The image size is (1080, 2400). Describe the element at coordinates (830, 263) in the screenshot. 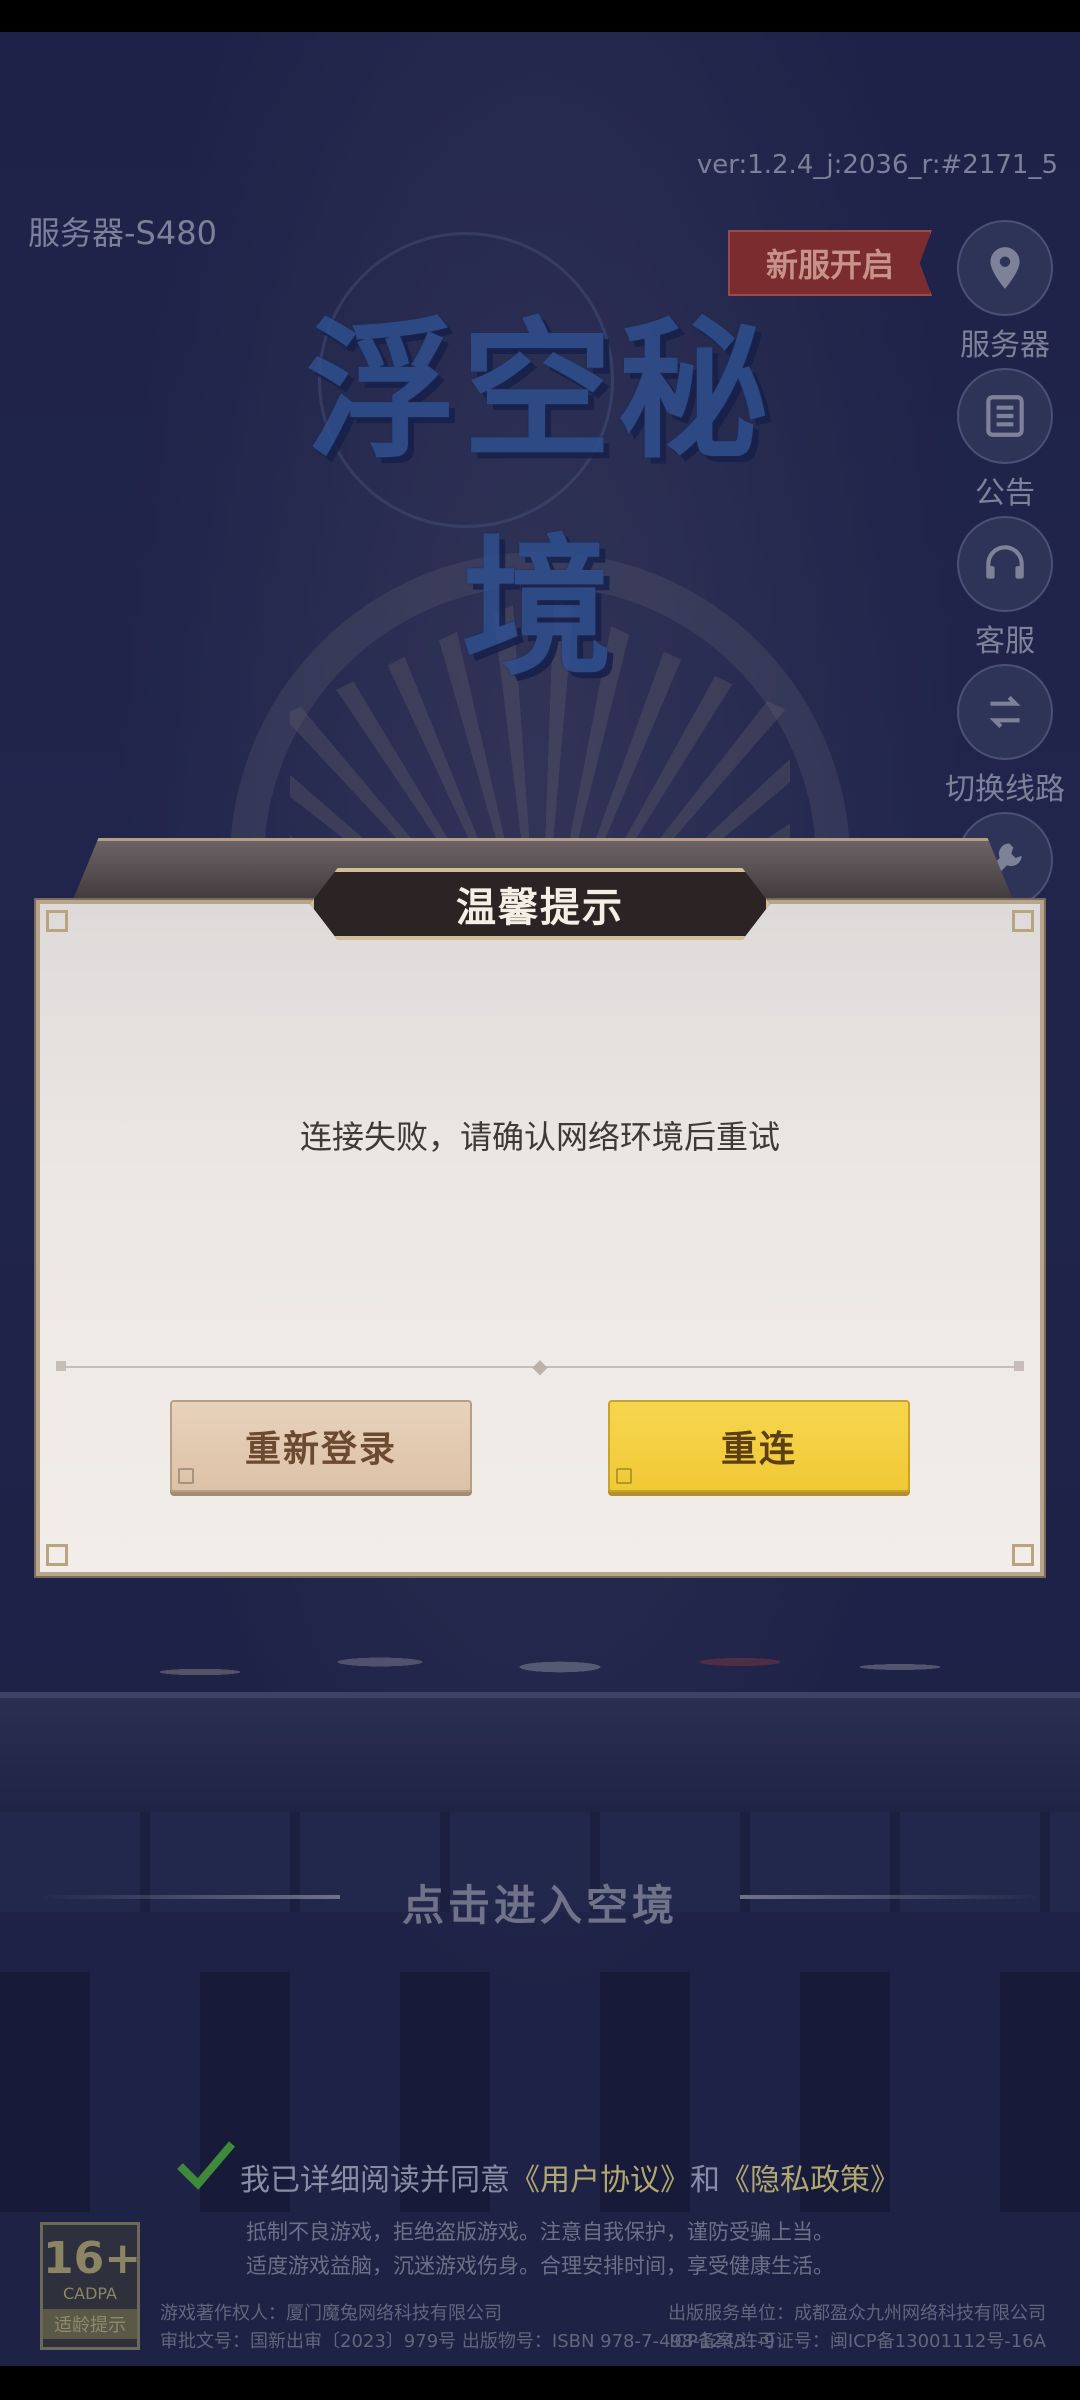

I see `new-server-badge: 新服开启` at that location.